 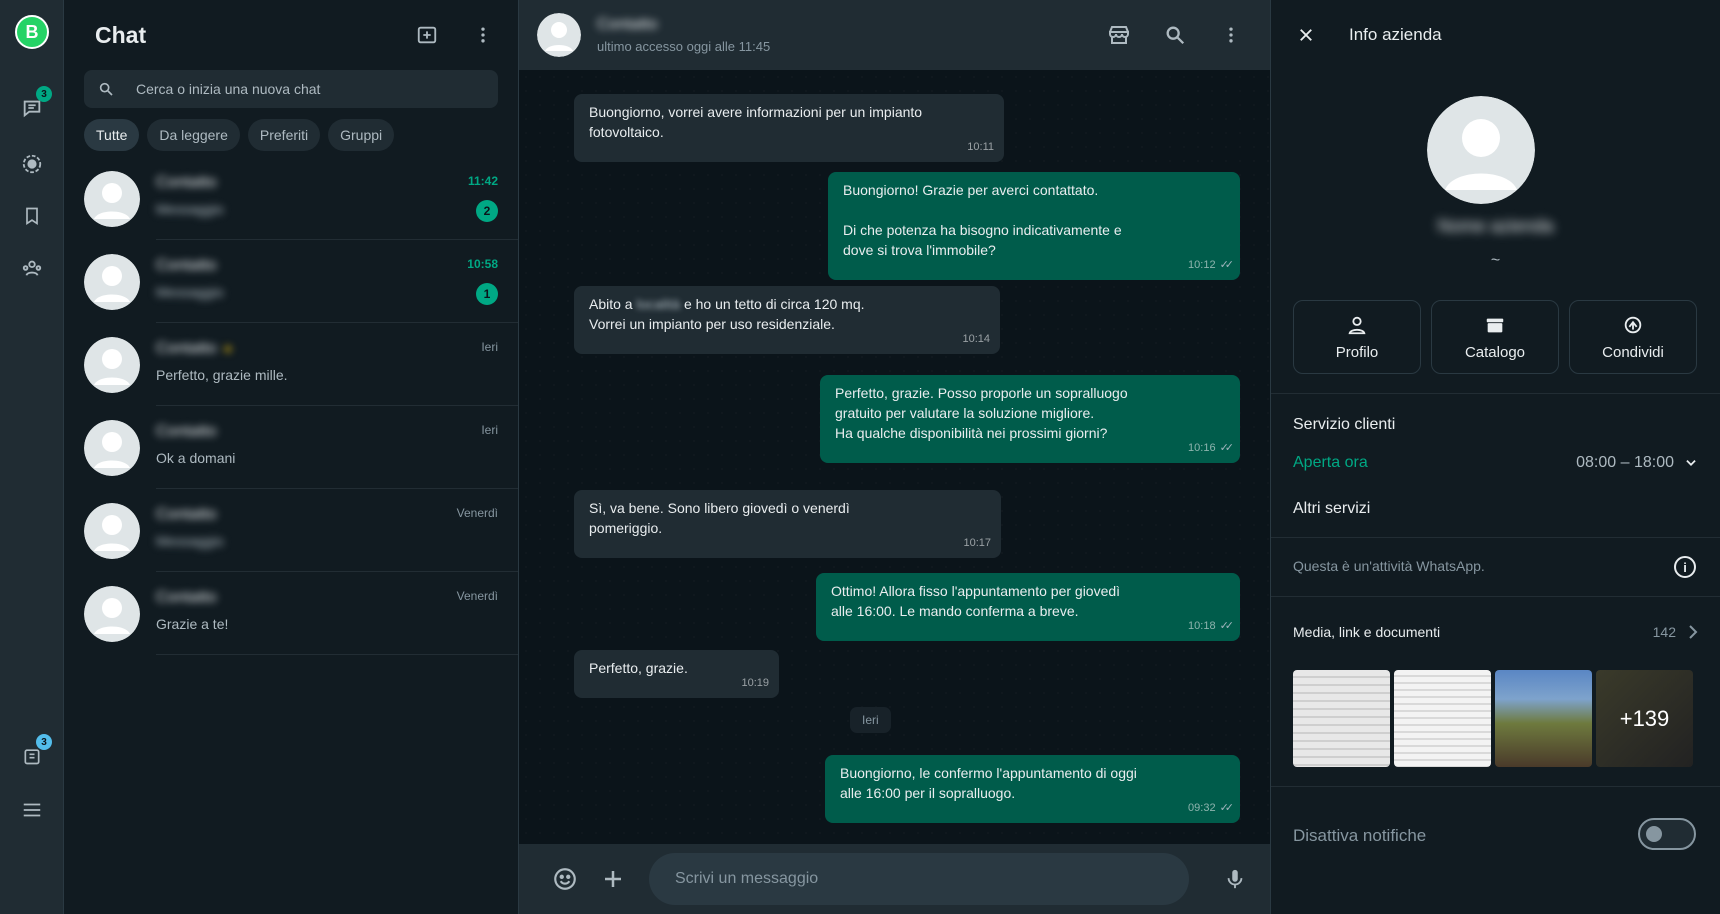 What do you see at coordinates (613, 304) in the screenshot?
I see `message-text-part: Abito a` at bounding box center [613, 304].